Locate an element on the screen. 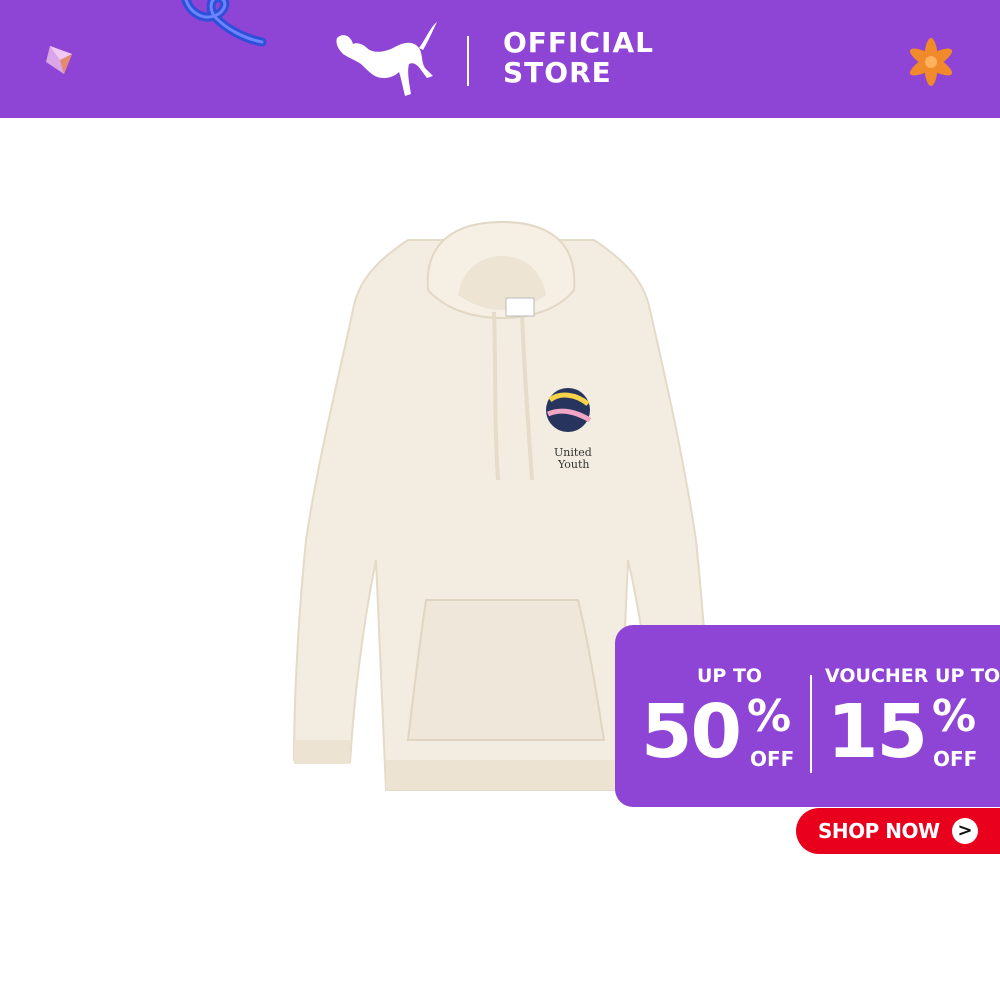  shop-now-label: SHOP NOW is located at coordinates (879, 831).